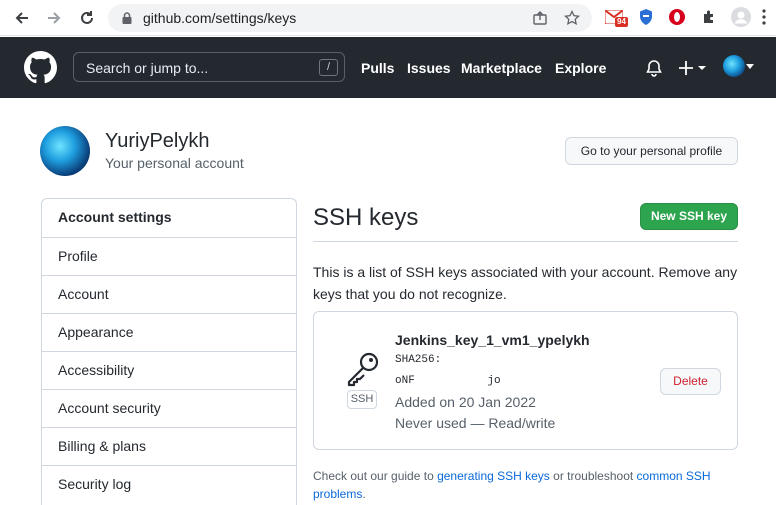  What do you see at coordinates (169, 484) in the screenshot?
I see `sidebar-item-security-log: Security log` at bounding box center [169, 484].